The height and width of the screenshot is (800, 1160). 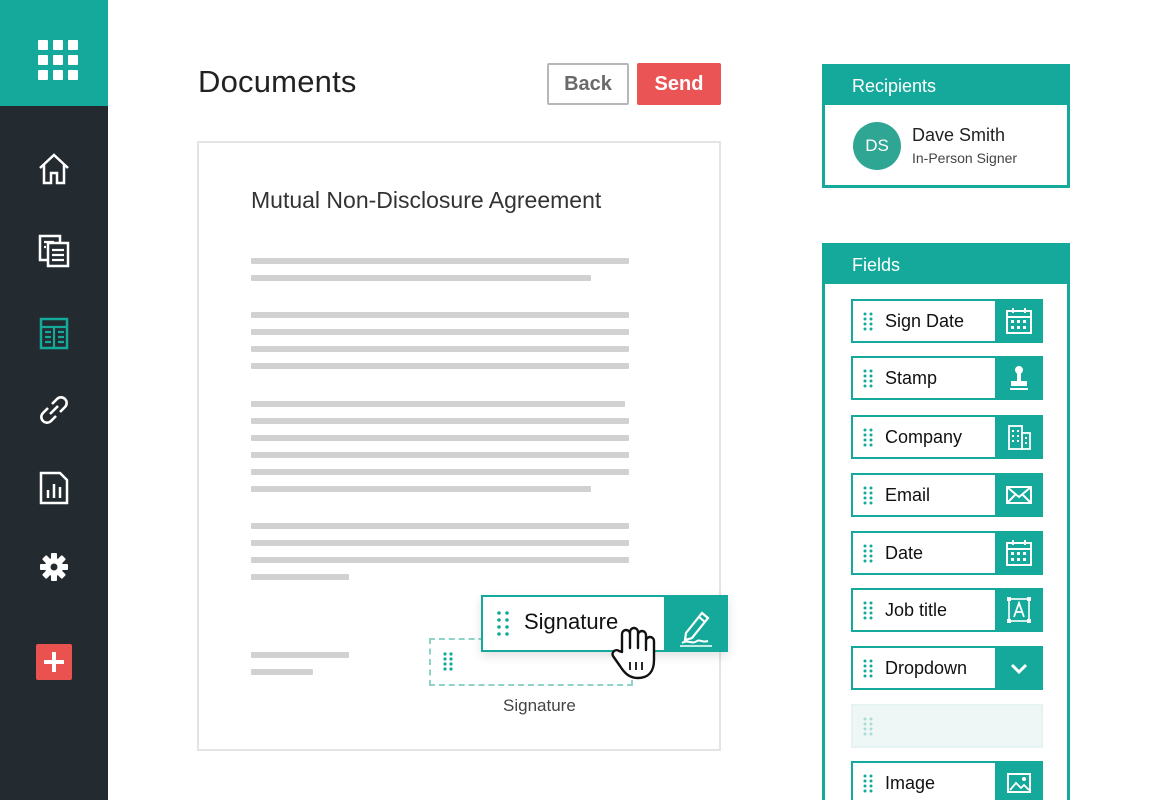 What do you see at coordinates (965, 158) in the screenshot?
I see `recipient-role: In-Person Signer` at bounding box center [965, 158].